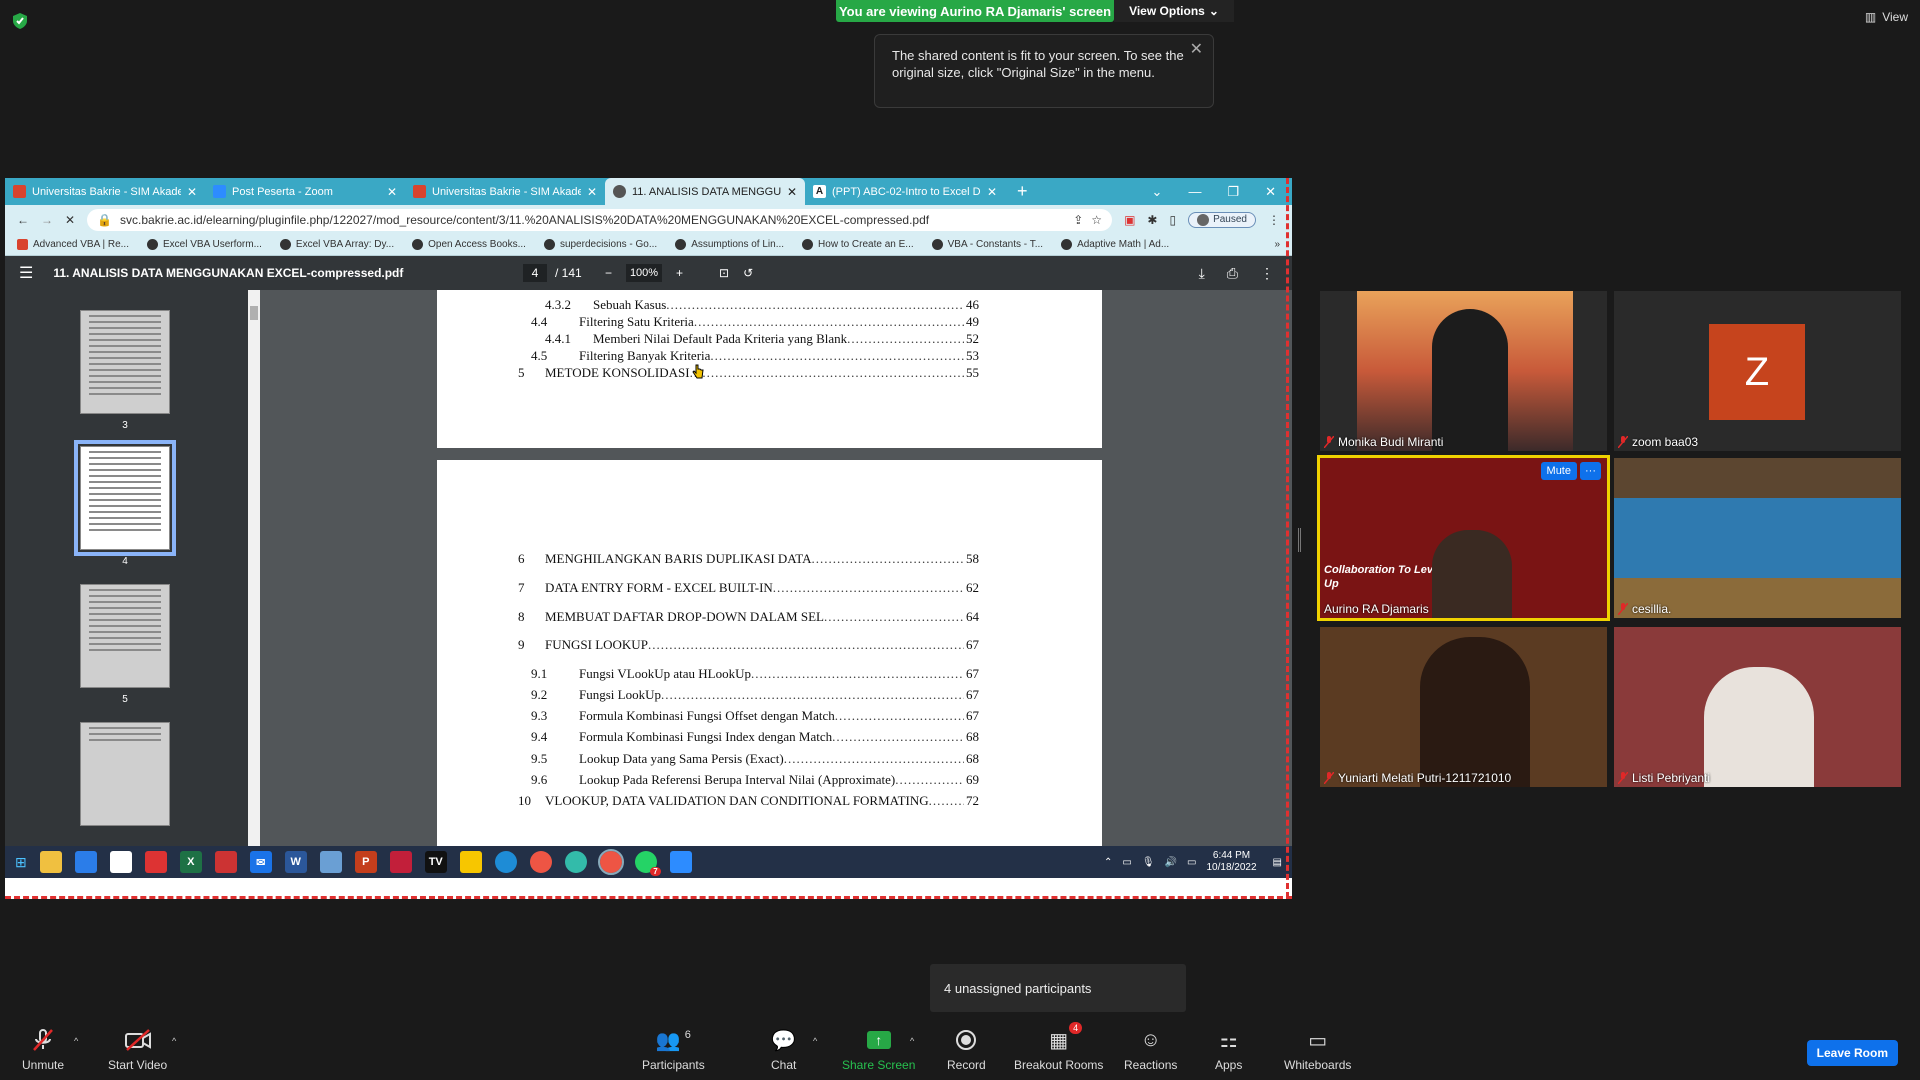 Image resolution: width=1920 pixels, height=1080 pixels. I want to click on encryption-shield-icon, so click(20, 21).